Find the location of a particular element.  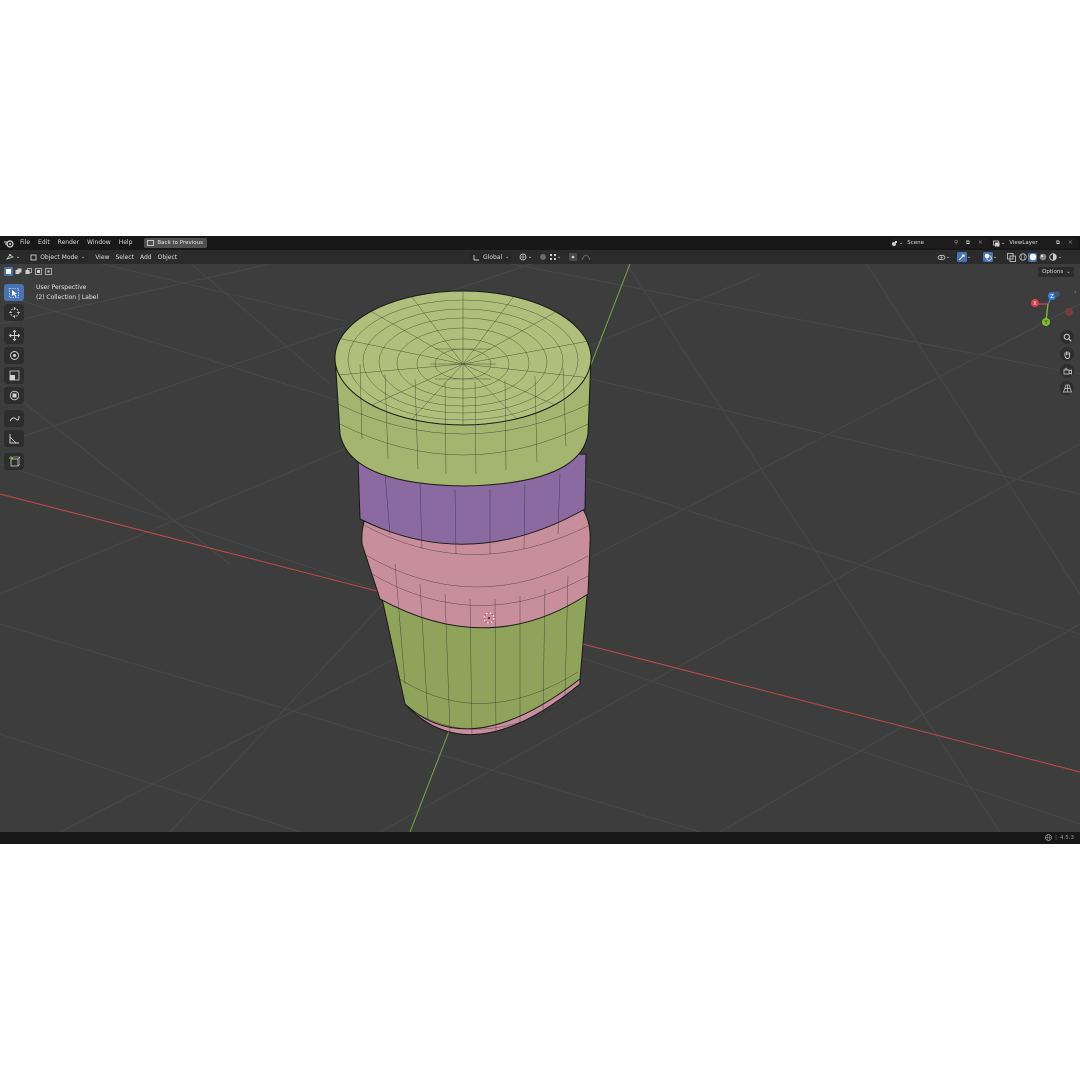

select-extend-icon is located at coordinates (18, 271).